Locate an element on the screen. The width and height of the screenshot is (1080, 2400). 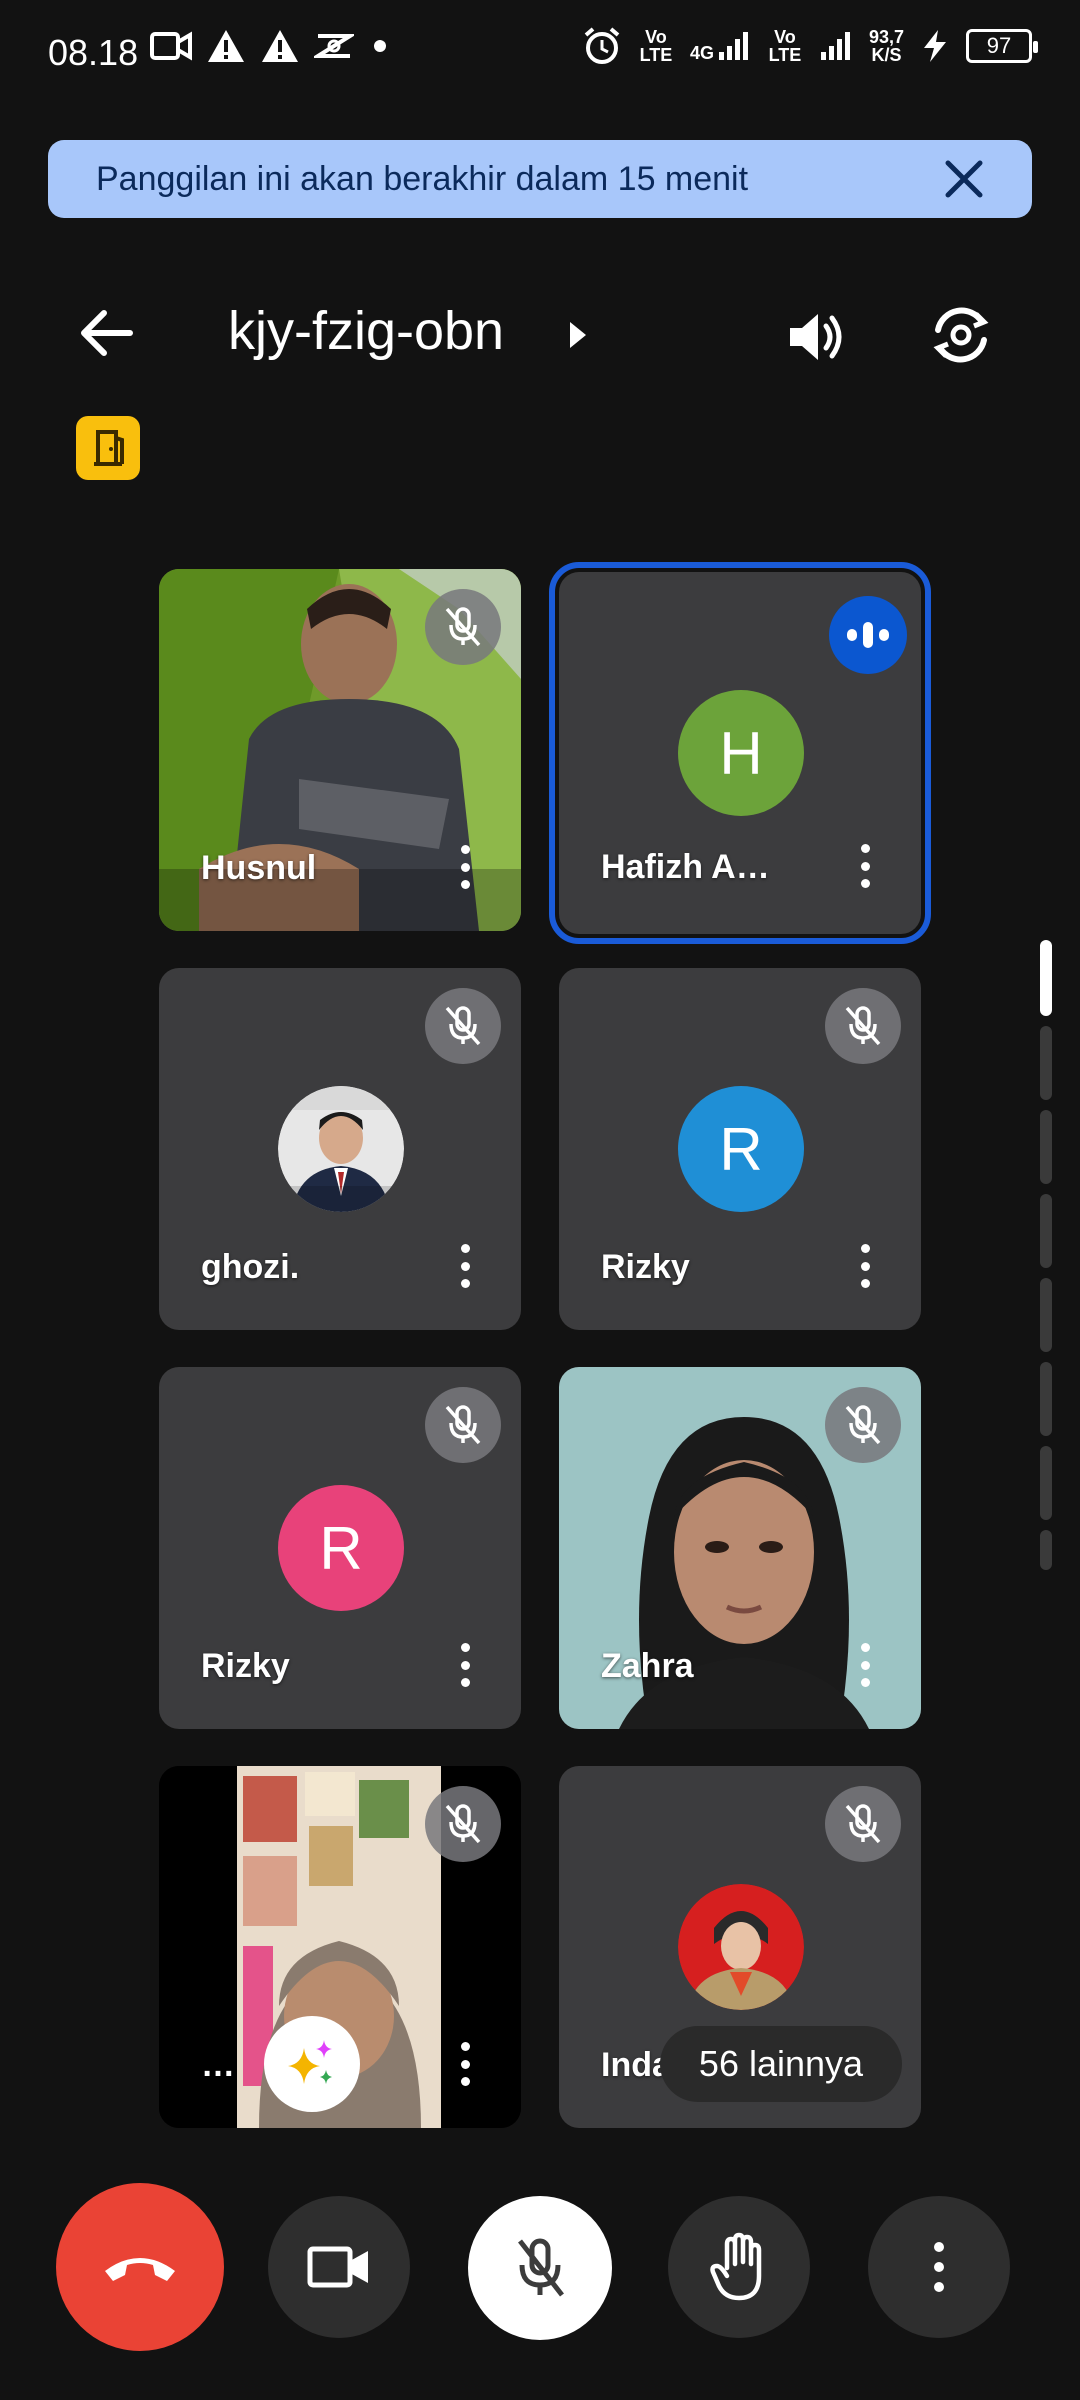
more-options-button is located at coordinates (939, 2267).